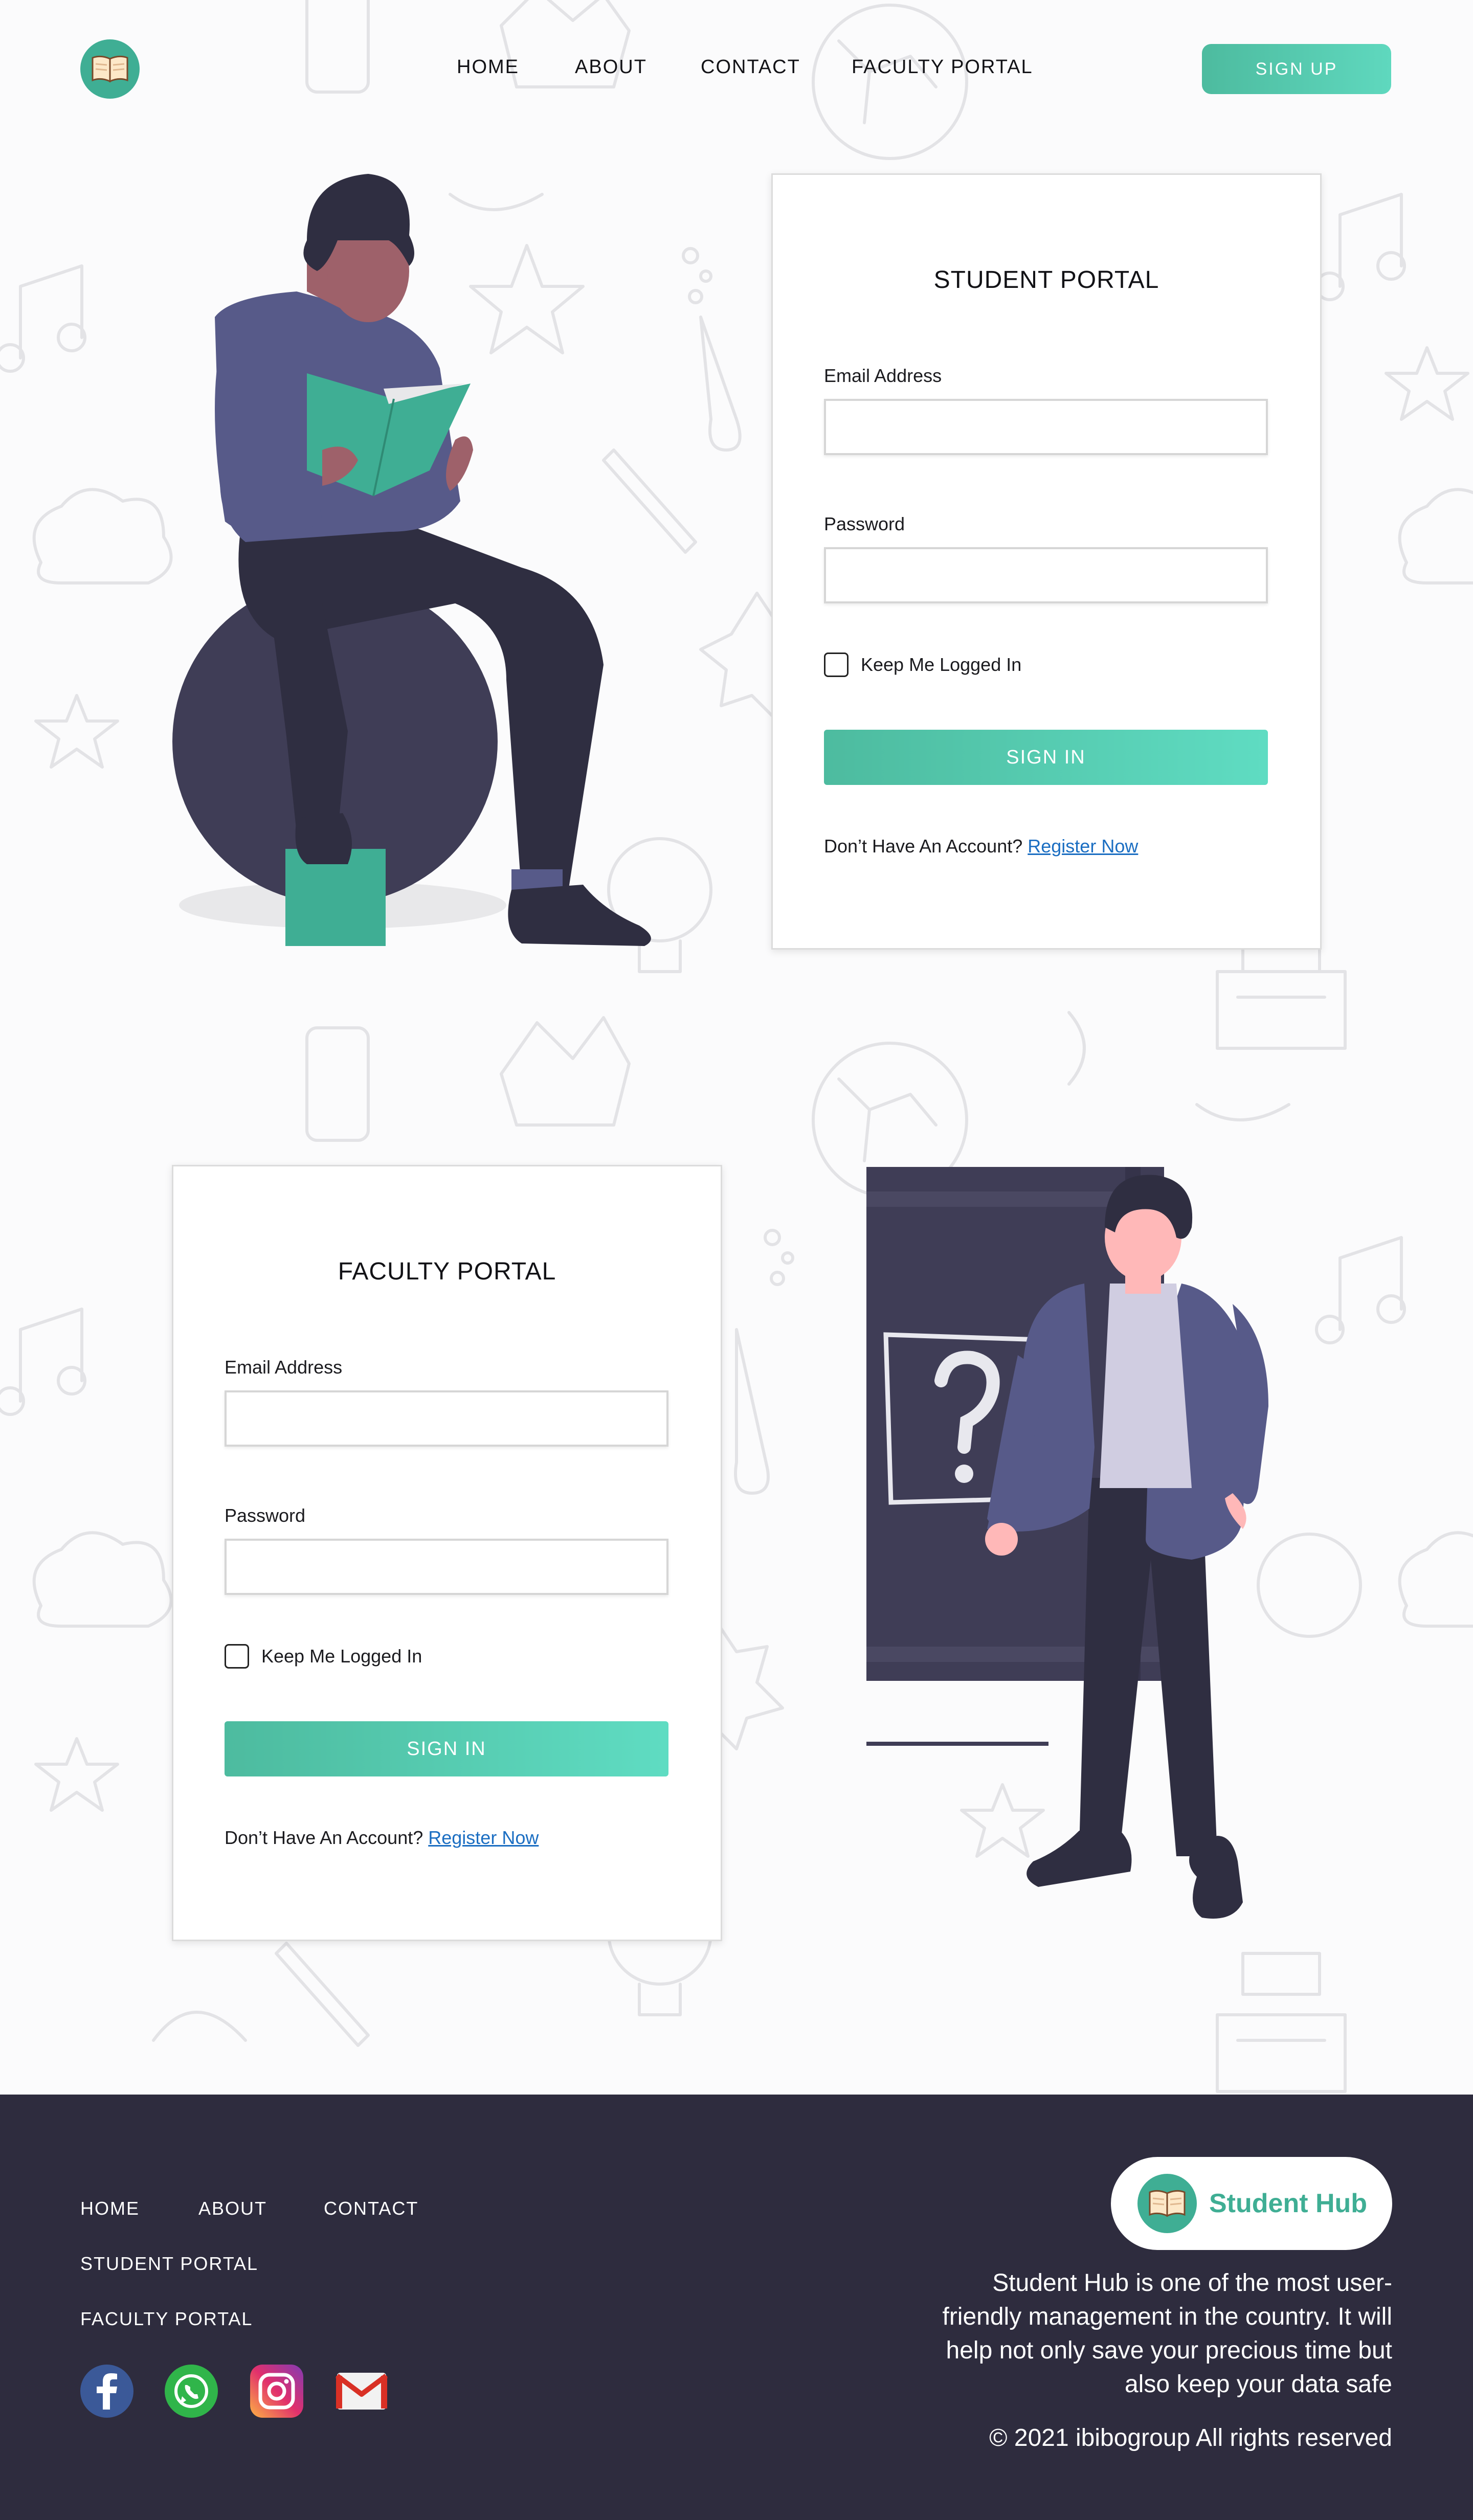 This screenshot has width=1473, height=2520. I want to click on whatsapp-icon, so click(191, 2391).